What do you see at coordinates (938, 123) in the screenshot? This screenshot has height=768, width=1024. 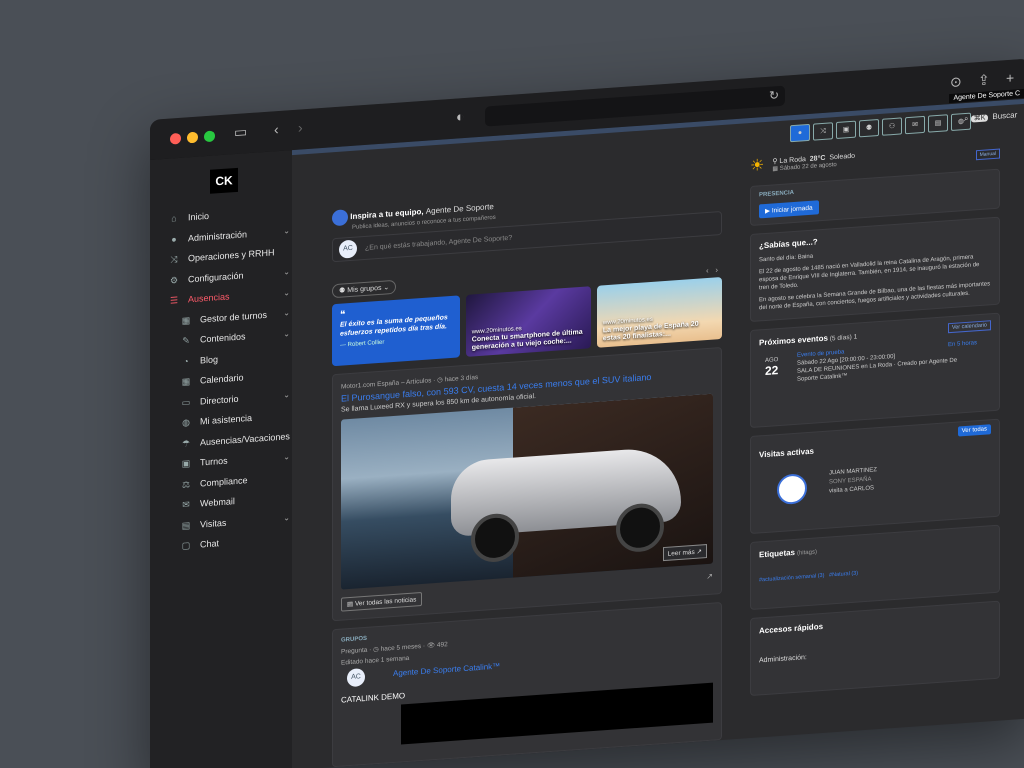 I see `file-icon: ▤` at bounding box center [938, 123].